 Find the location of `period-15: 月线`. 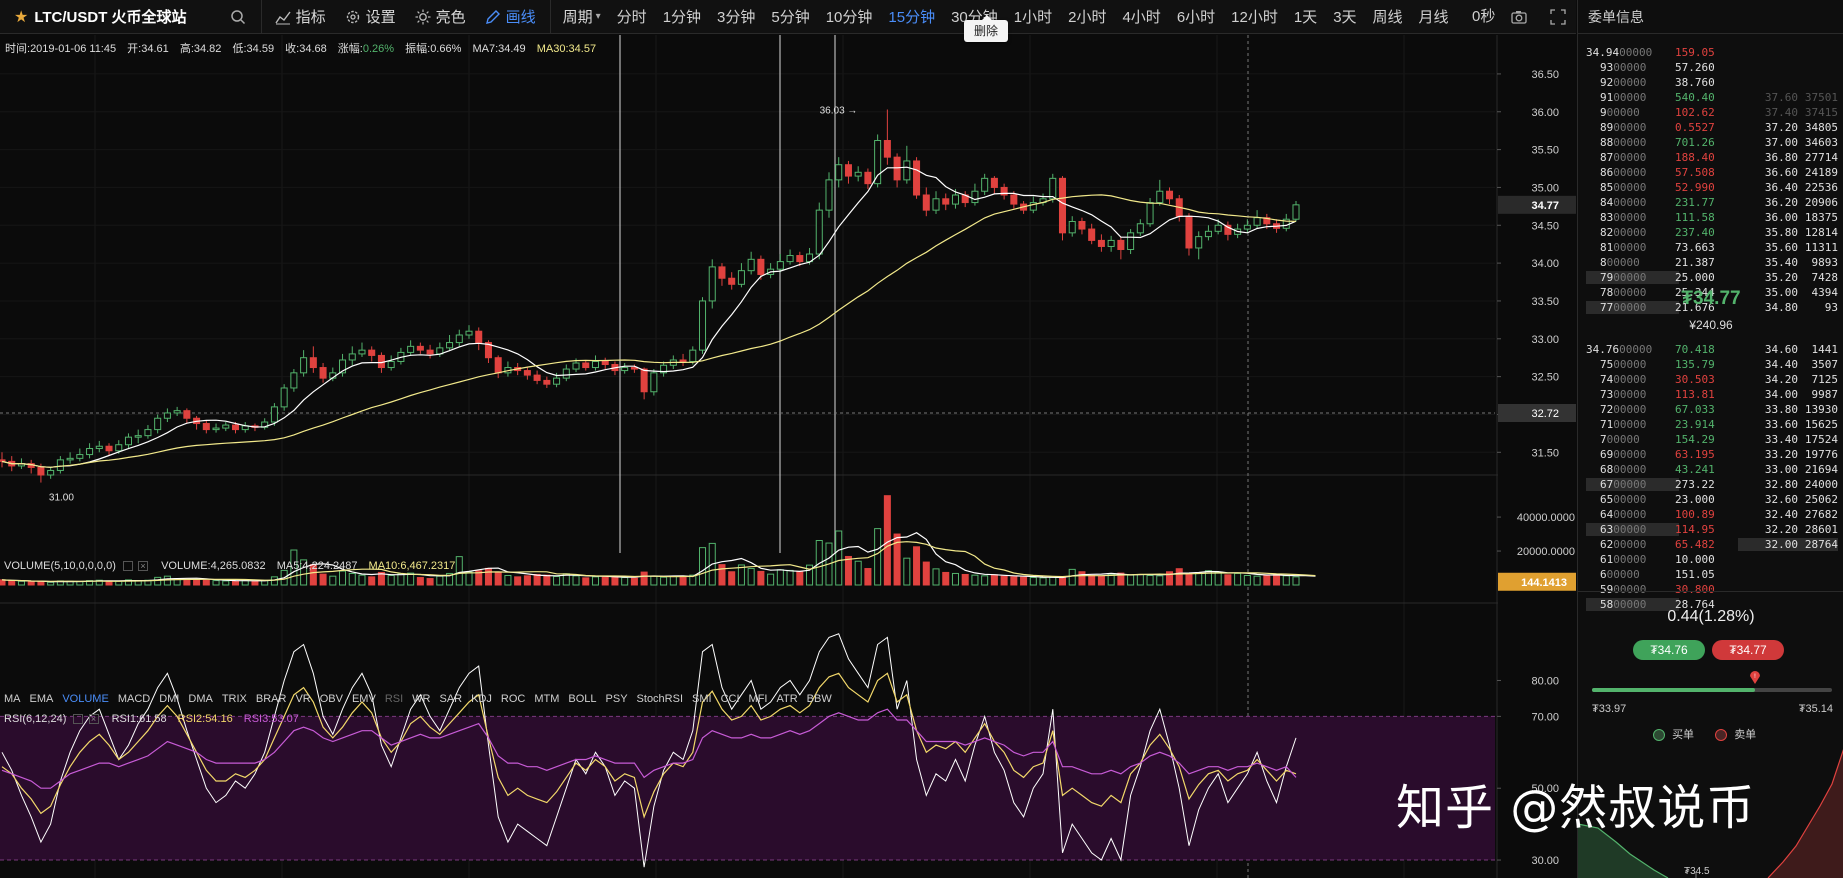

period-15: 月线 is located at coordinates (1434, 16).